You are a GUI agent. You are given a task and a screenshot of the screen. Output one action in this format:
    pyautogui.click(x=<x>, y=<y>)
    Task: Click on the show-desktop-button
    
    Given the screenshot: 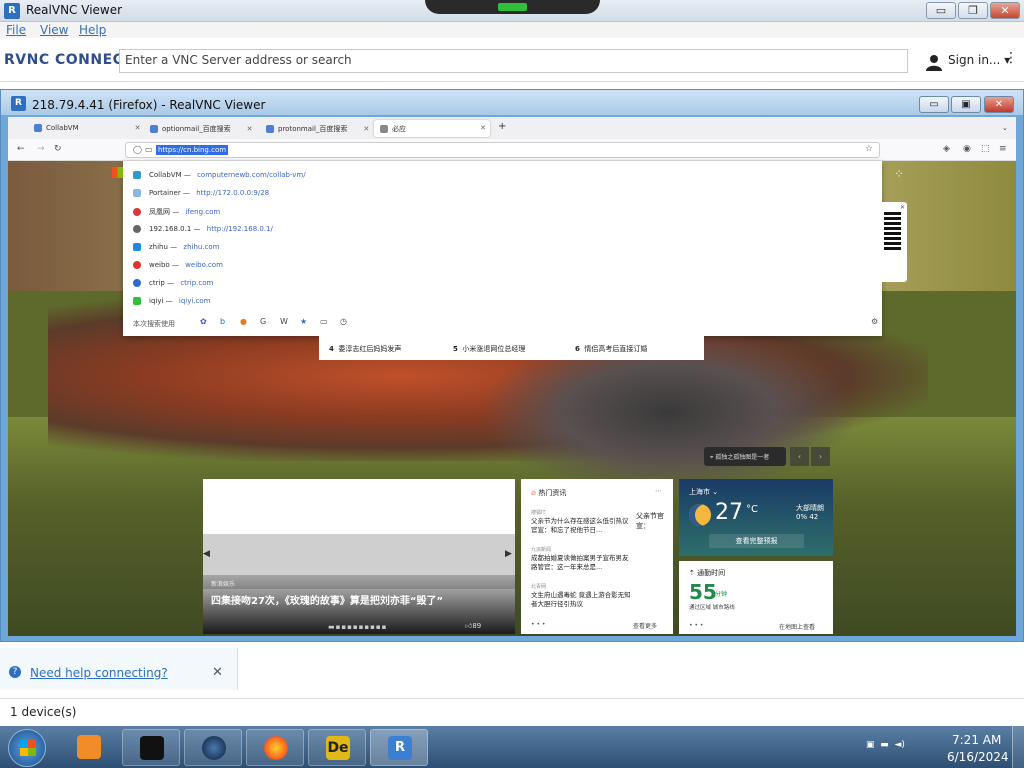 What is the action you would take?
    pyautogui.click(x=1018, y=747)
    